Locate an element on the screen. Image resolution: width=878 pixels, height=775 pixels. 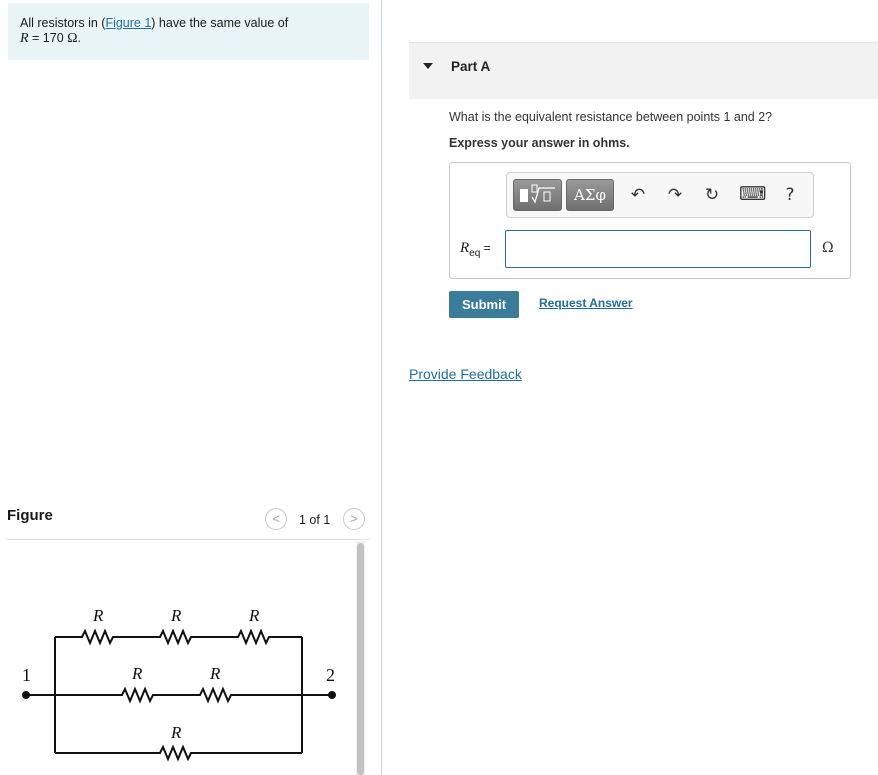
request-answer-link: Request Answer is located at coordinates (586, 303).